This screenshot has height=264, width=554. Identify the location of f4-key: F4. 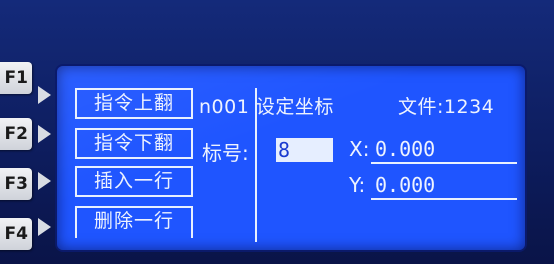
(16, 234).